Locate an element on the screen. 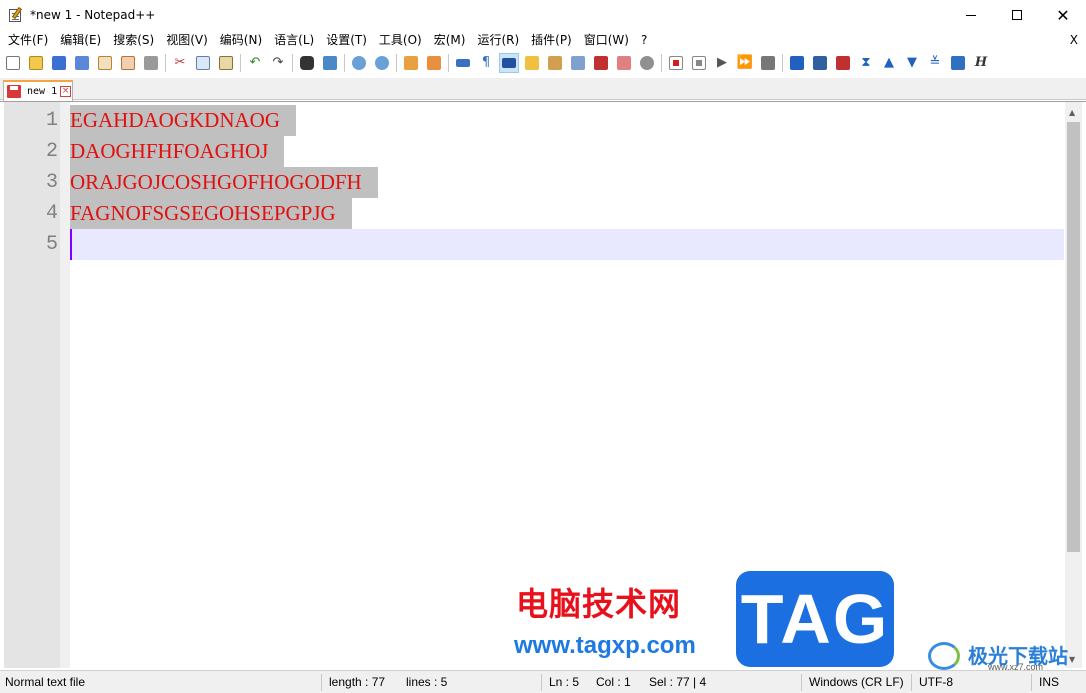 The width and height of the screenshot is (1086, 693). compare-button is located at coordinates (820, 63).